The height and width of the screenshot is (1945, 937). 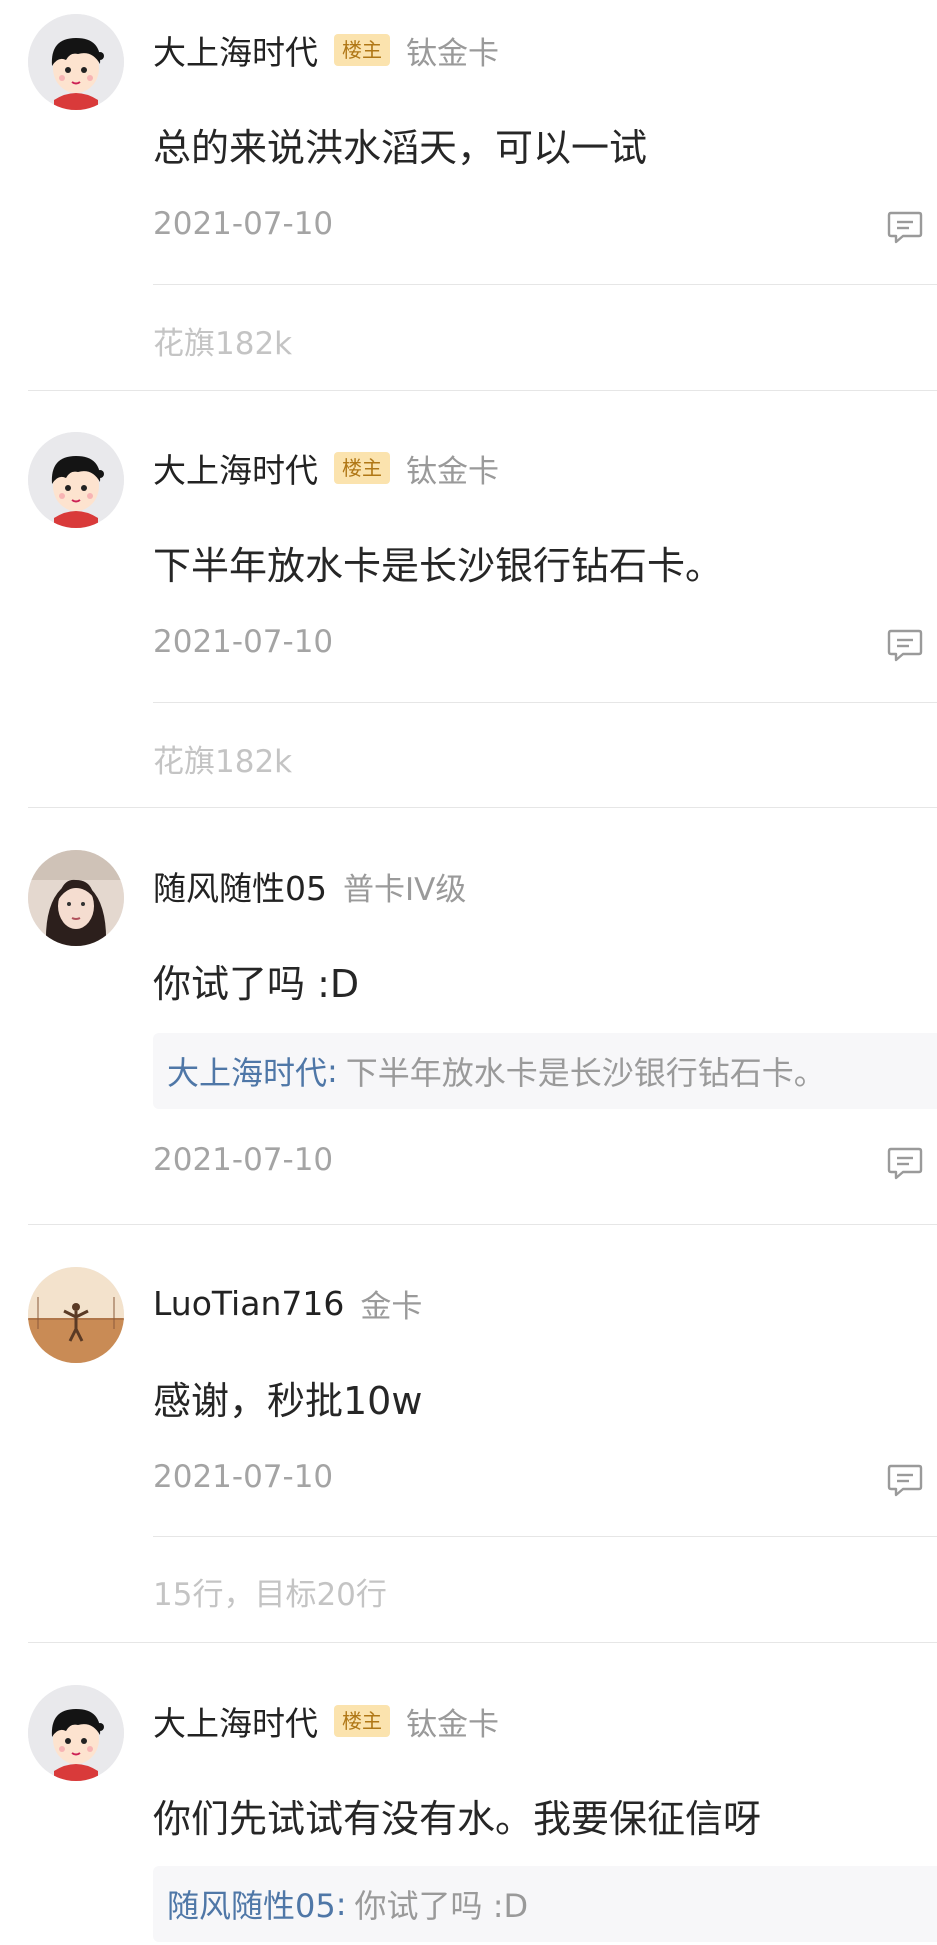 What do you see at coordinates (585, 1073) in the screenshot?
I see `quote-text: 下半年放水卡是长沙银行钻石卡。` at bounding box center [585, 1073].